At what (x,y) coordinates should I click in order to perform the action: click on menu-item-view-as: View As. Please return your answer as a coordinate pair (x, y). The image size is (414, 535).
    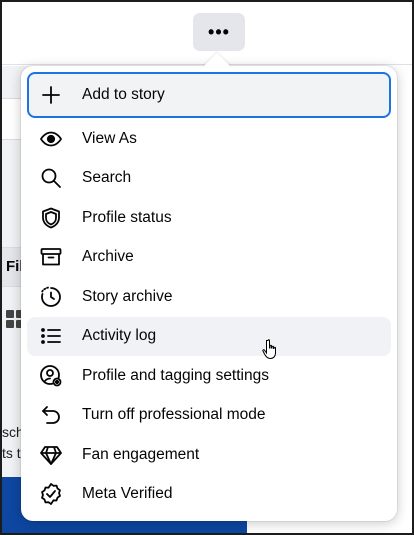
    Looking at the image, I should click on (209, 139).